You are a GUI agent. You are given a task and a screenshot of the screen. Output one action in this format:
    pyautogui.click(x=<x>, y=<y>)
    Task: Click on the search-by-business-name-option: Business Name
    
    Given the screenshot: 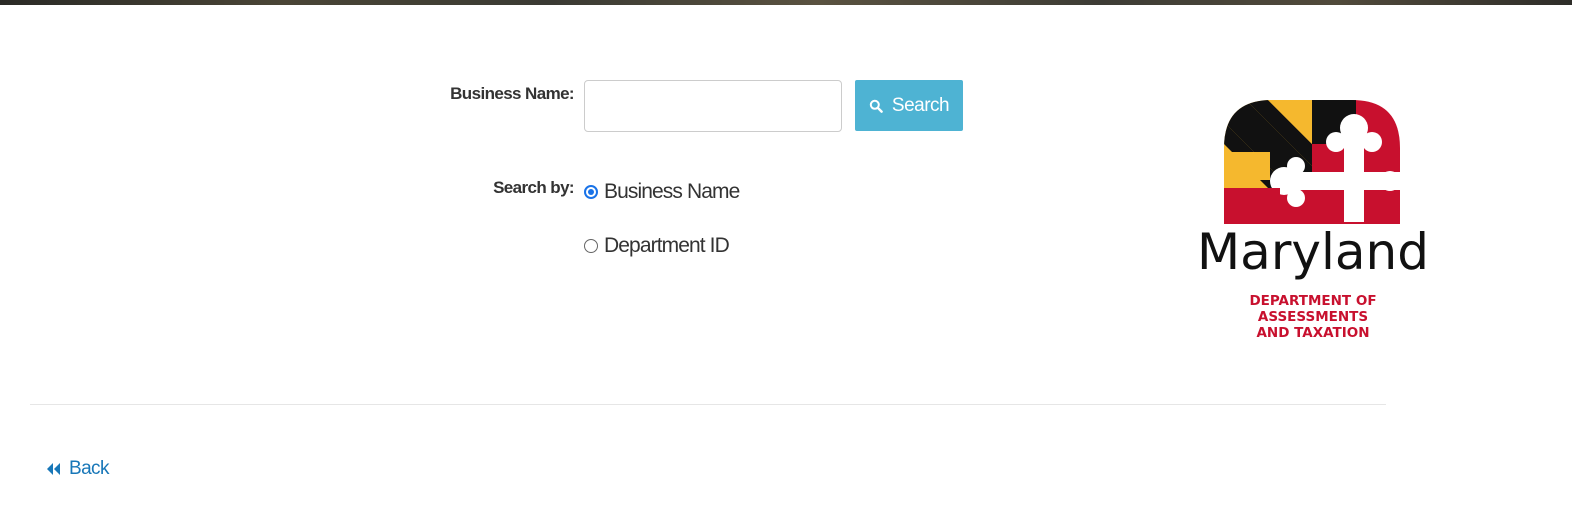 What is the action you would take?
    pyautogui.click(x=662, y=192)
    